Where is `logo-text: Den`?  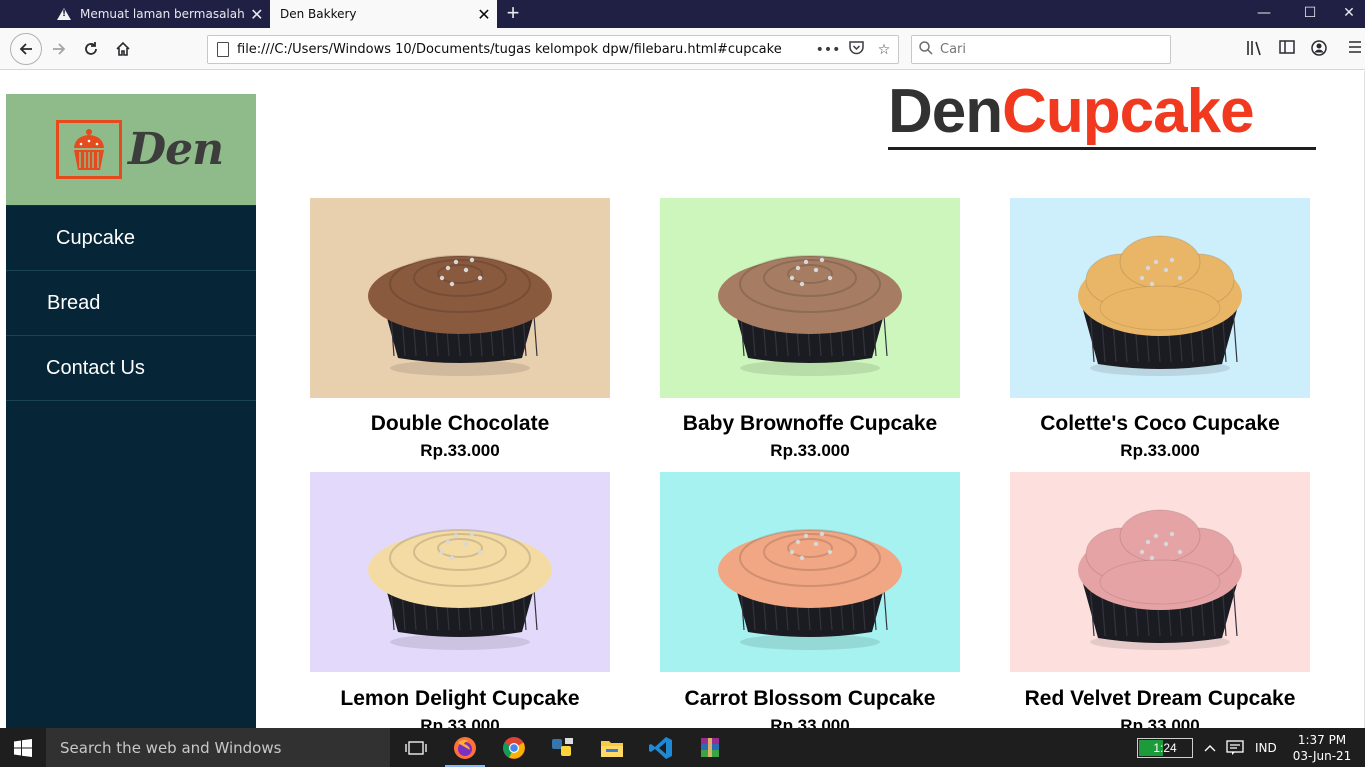 logo-text: Den is located at coordinates (176, 149).